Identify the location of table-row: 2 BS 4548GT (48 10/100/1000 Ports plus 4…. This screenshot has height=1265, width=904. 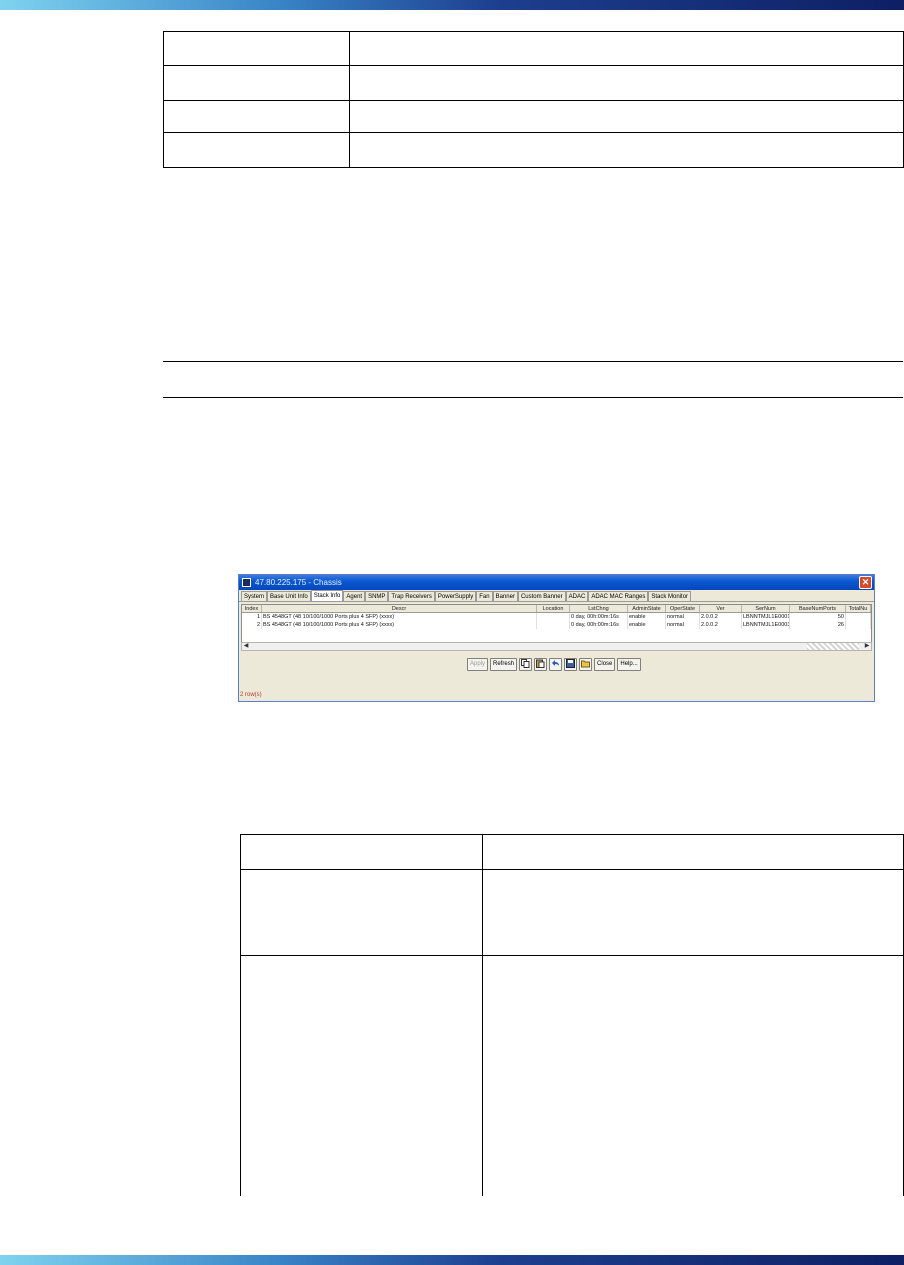
(556, 625).